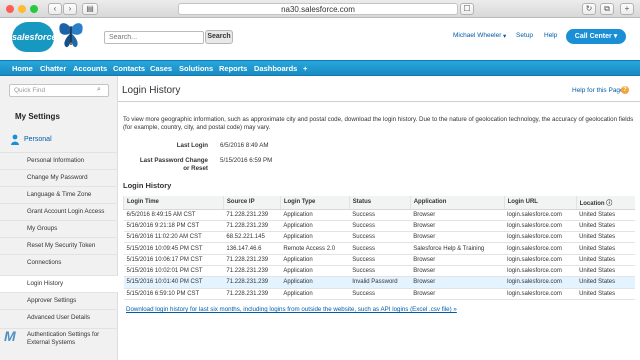 This screenshot has width=640, height=360. I want to click on tab-contacts: Contacts, so click(129, 68).